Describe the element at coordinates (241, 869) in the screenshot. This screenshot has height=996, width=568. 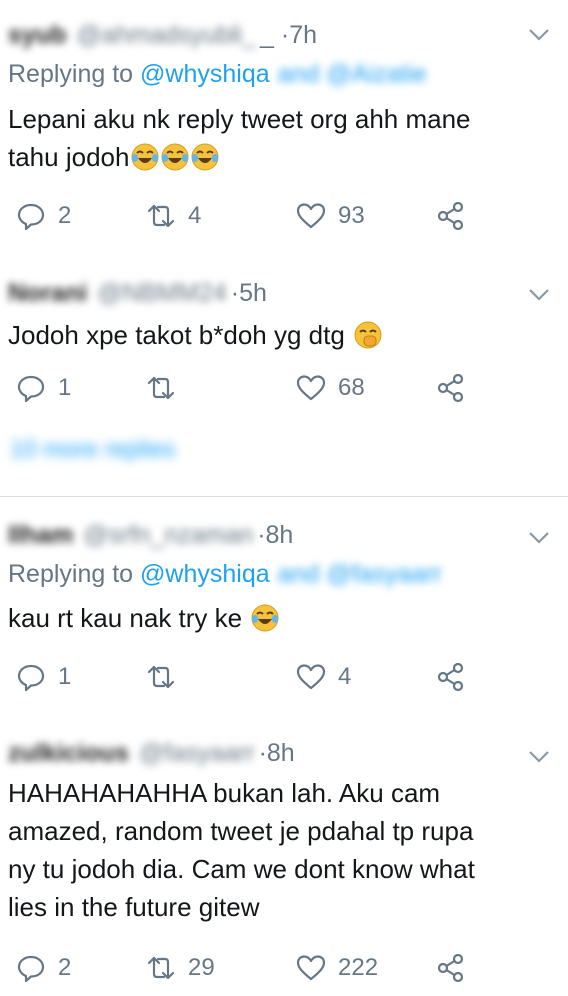
I see `tweet-text-line: ny tu jodoh dia. Cam we dont know what` at that location.